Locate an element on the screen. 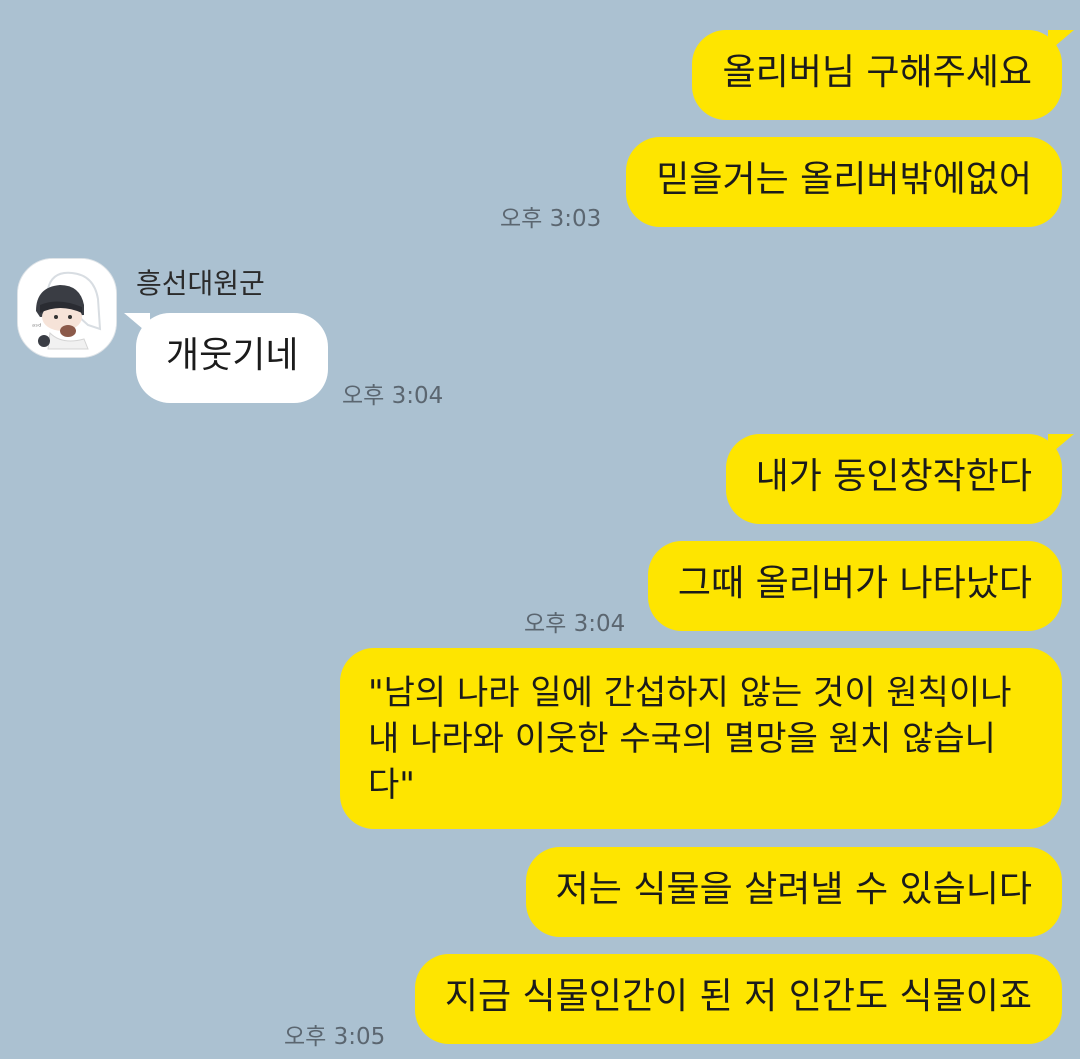 The width and height of the screenshot is (1080, 1059). chibi-character-avatar-icon: ᵃˢᵈ is located at coordinates (67, 308).